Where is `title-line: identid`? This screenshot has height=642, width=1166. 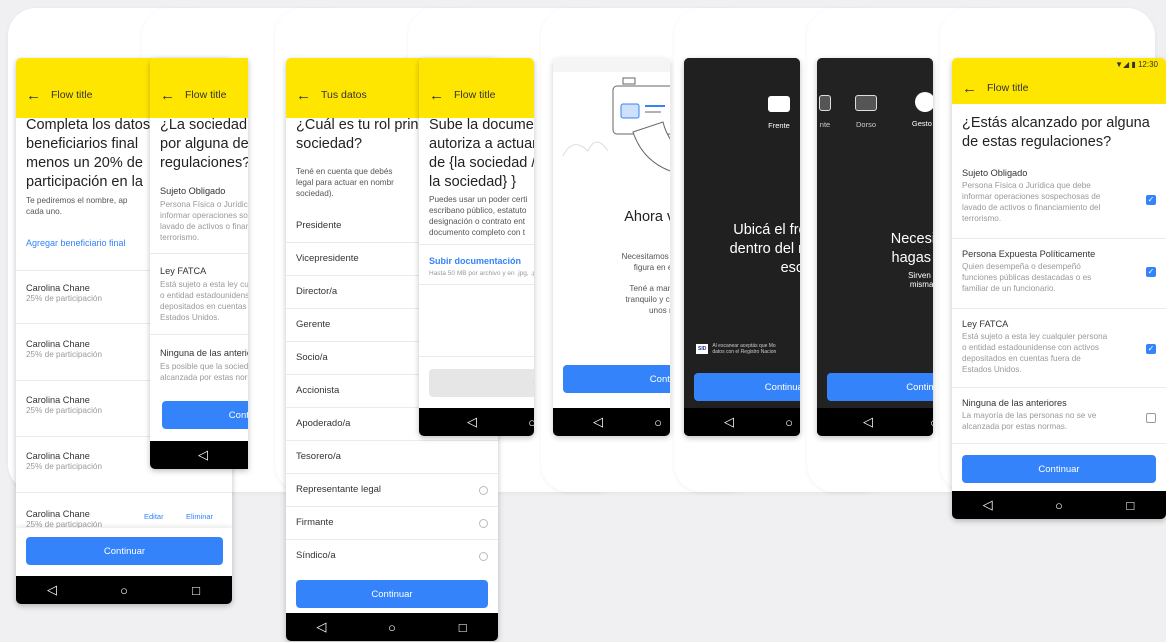 title-line: identid is located at coordinates (630, 236).